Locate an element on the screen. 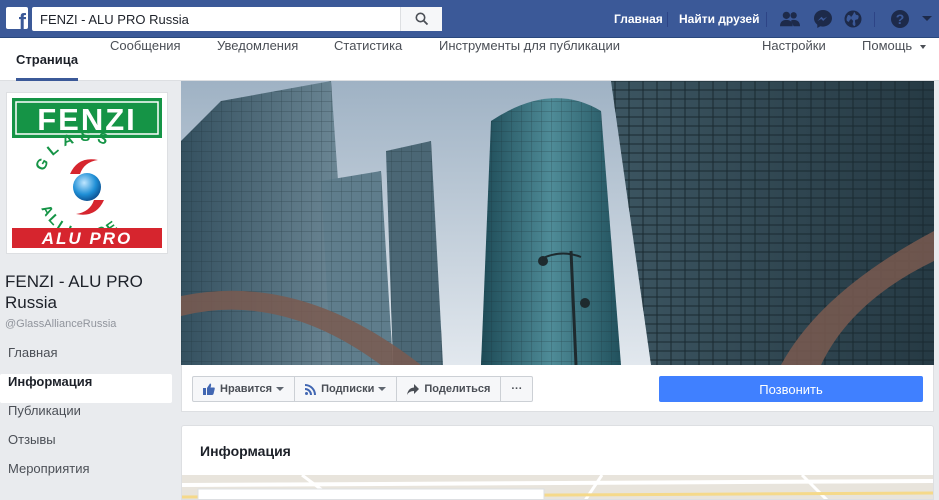 This screenshot has height=500, width=939. follow-label: Подписки is located at coordinates (348, 389).